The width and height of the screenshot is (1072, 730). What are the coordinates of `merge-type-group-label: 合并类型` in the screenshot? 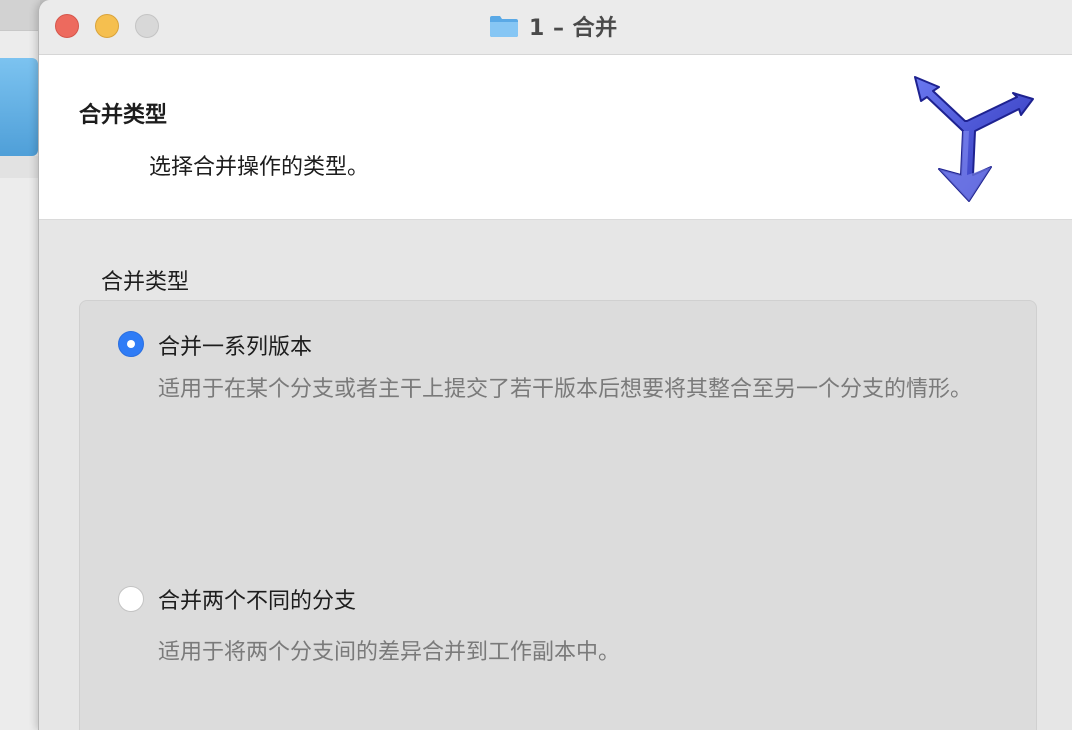 It's located at (145, 282).